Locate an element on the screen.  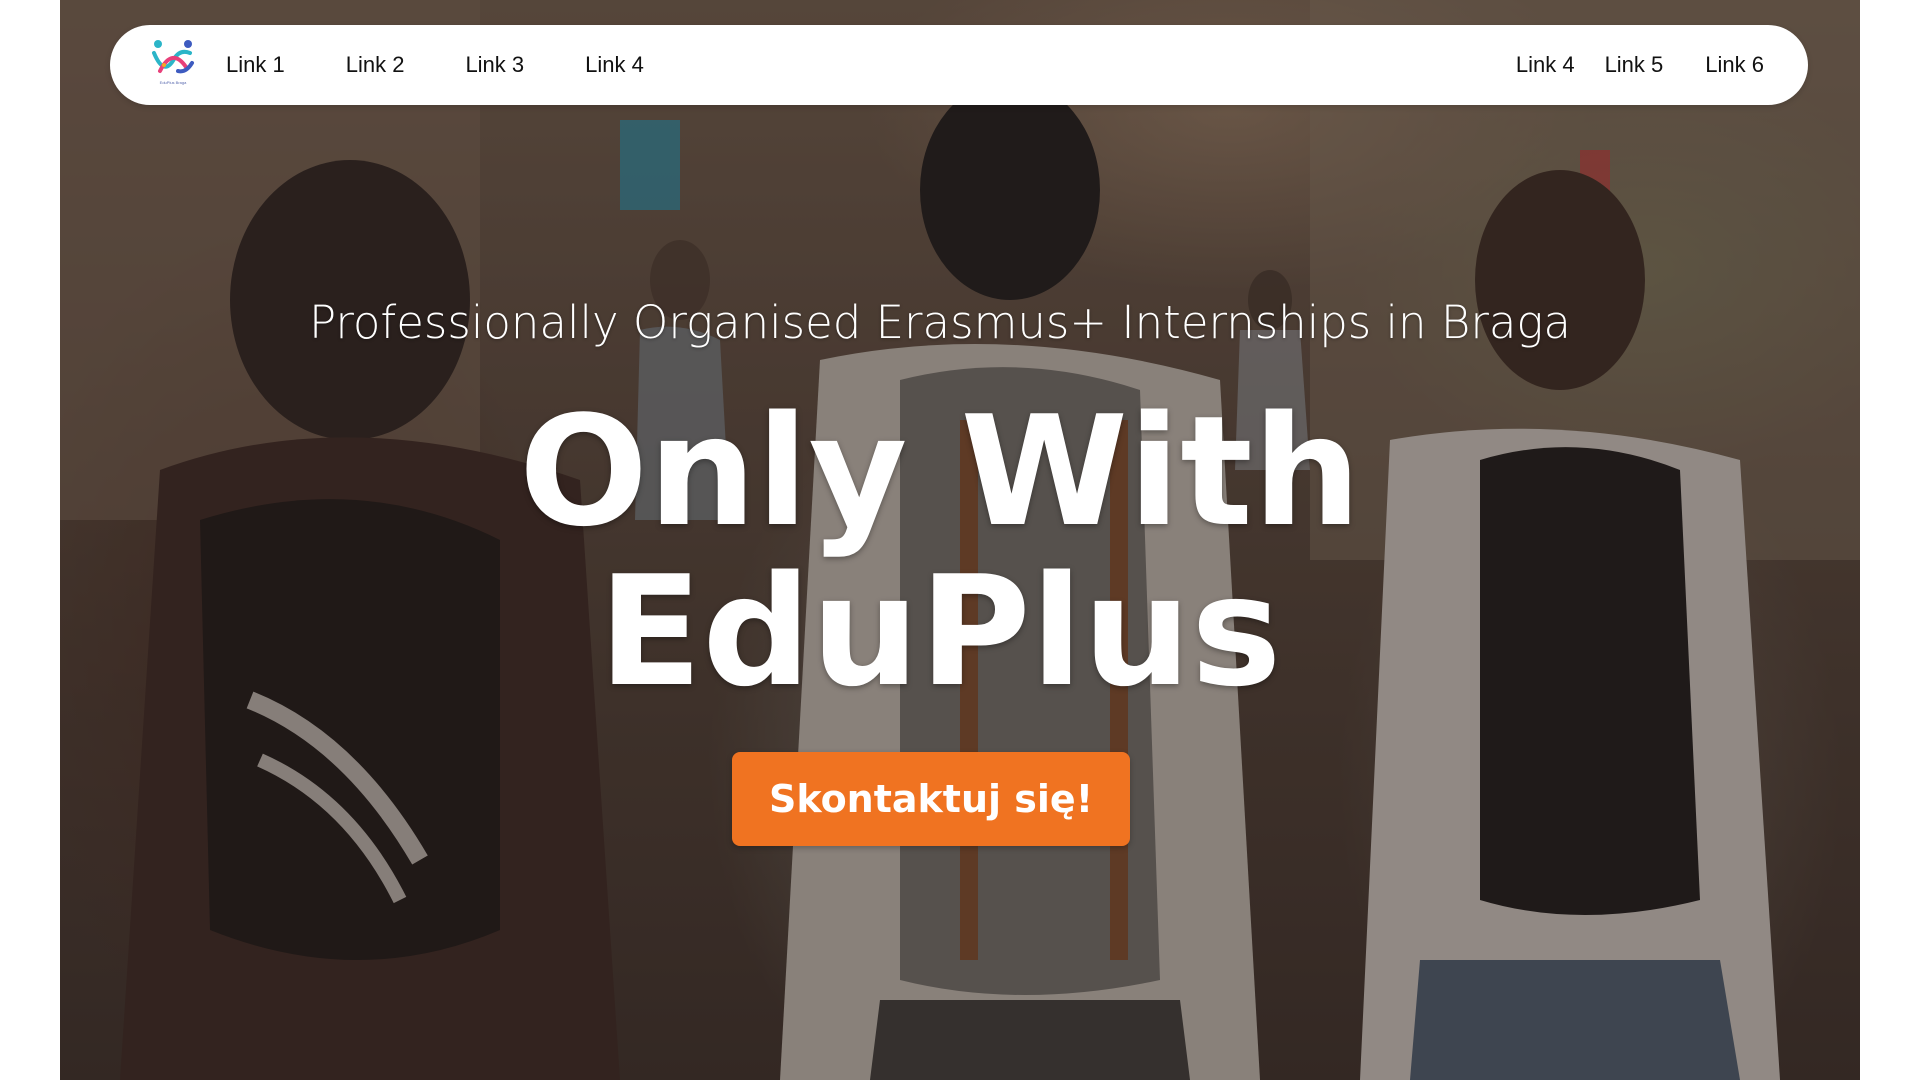
nav-link-3: Link 3 is located at coordinates (494, 65).